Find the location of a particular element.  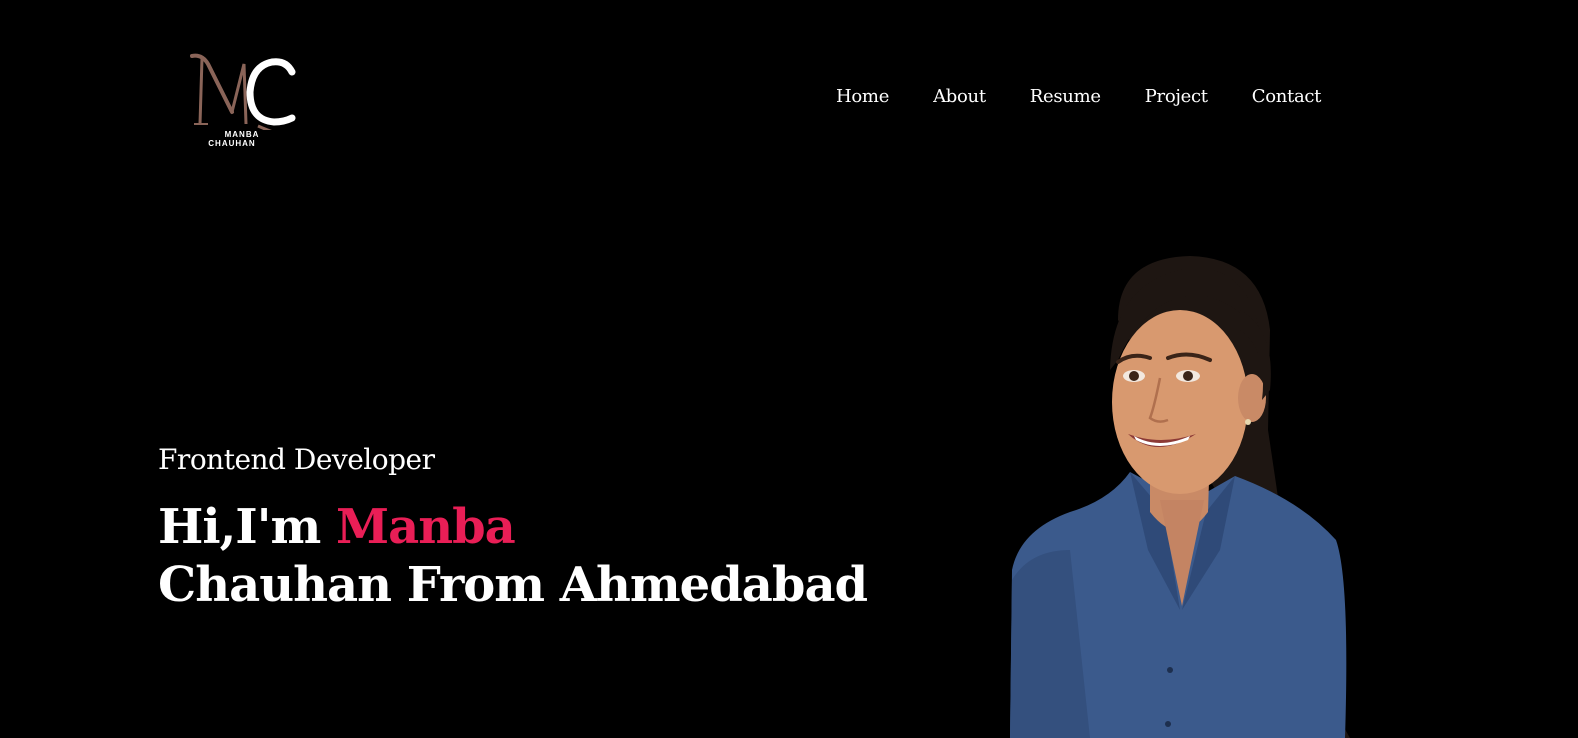

profile-photo-icon is located at coordinates (1180, 497).